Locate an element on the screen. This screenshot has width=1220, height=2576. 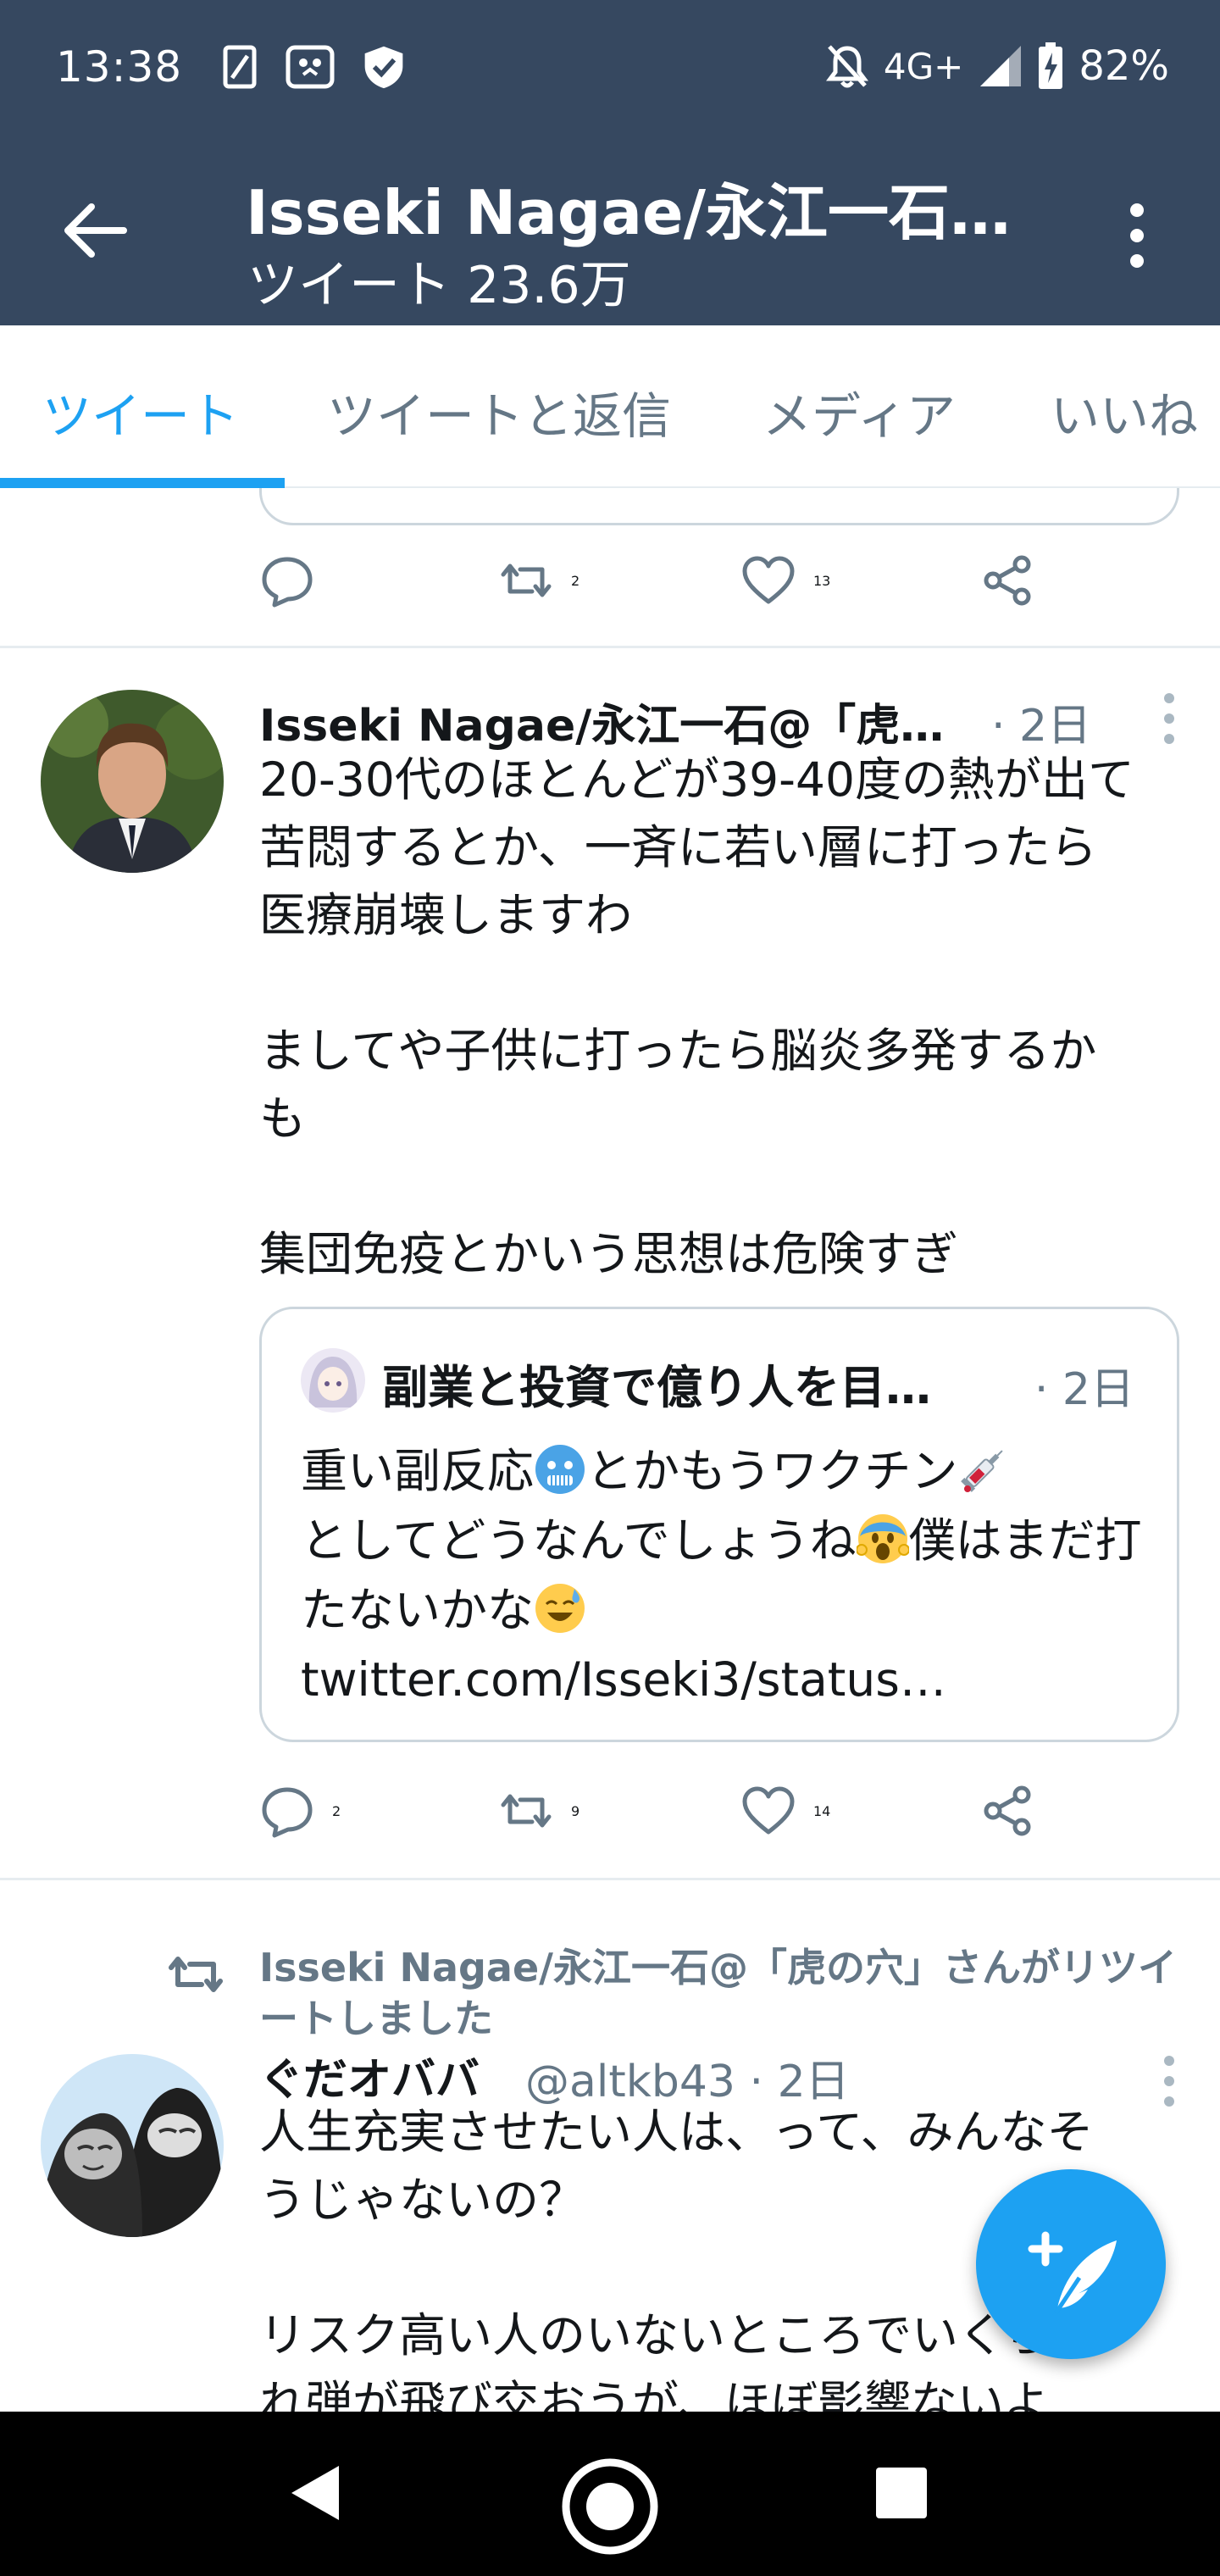
avatar-illustration is located at coordinates (132, 2145).